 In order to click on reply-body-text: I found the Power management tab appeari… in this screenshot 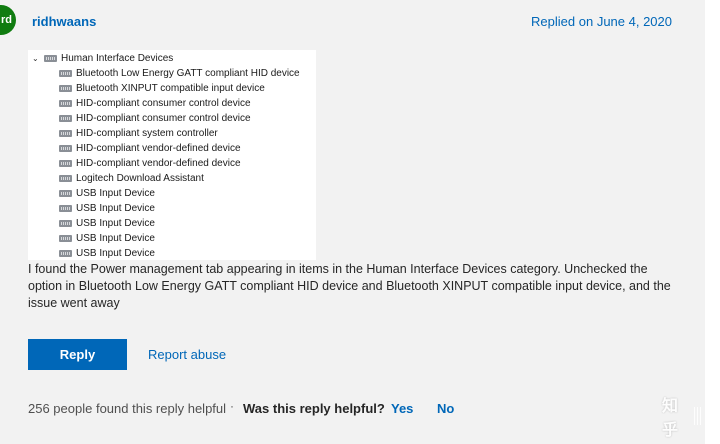, I will do `click(349, 286)`.